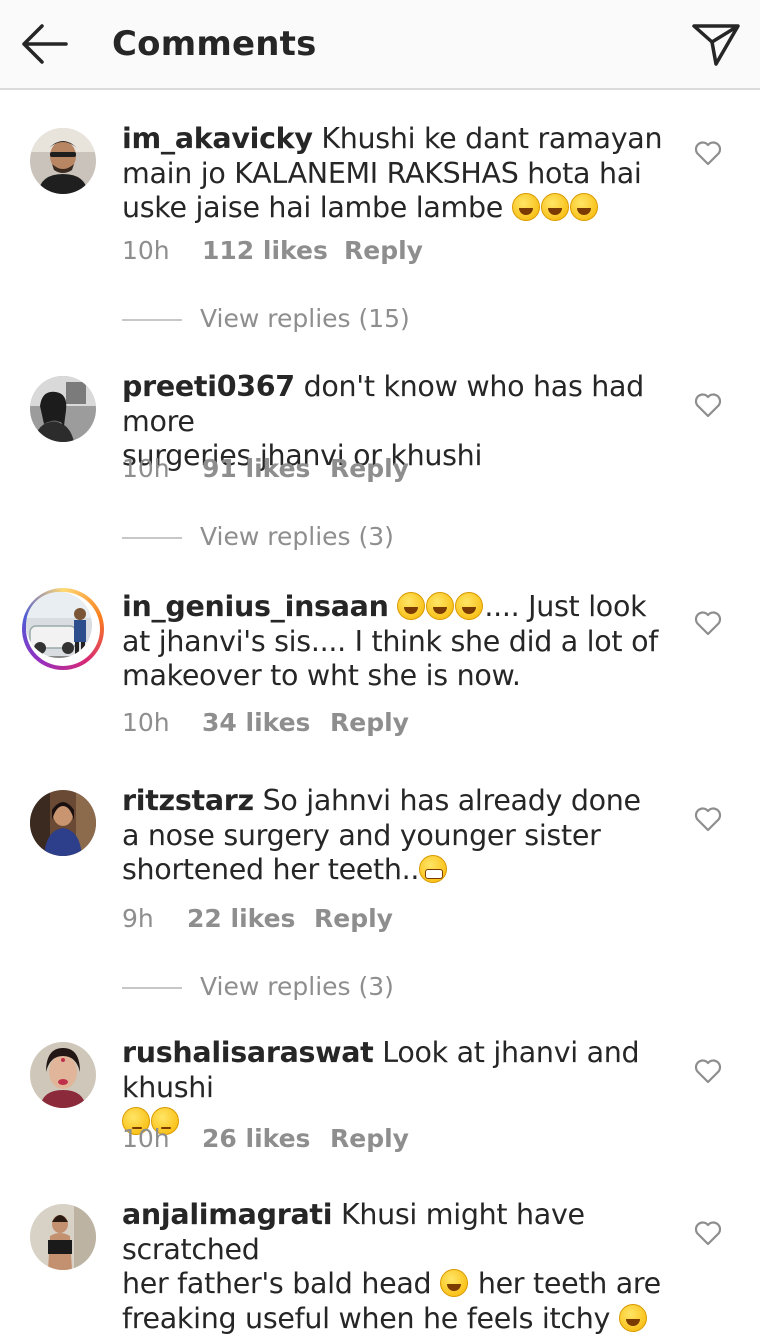 The image size is (760, 1336). What do you see at coordinates (255, 606) in the screenshot?
I see `username-link: in_genius_insaan` at bounding box center [255, 606].